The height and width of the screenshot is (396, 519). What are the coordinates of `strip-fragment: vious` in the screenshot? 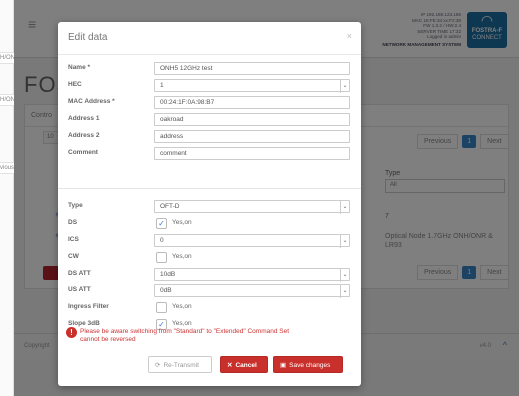 It's located at (7, 168).